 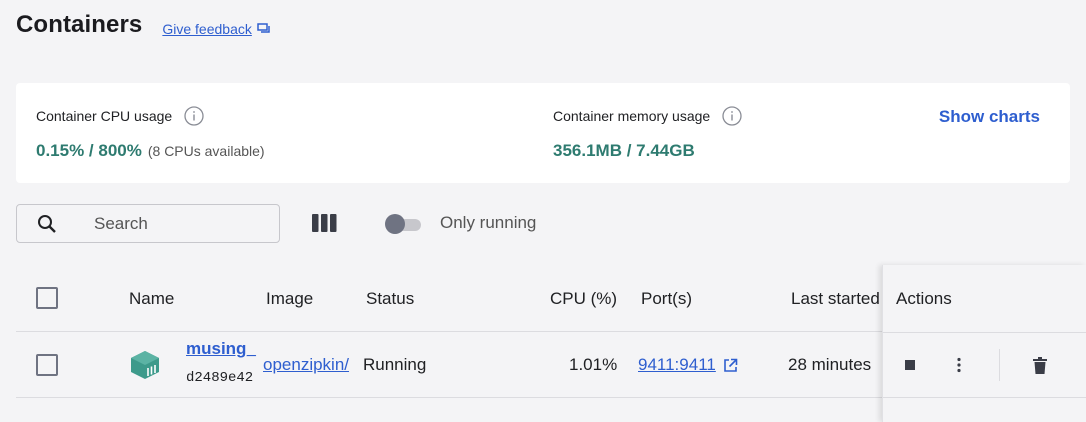 What do you see at coordinates (179, 223) in the screenshot?
I see `search-input` at bounding box center [179, 223].